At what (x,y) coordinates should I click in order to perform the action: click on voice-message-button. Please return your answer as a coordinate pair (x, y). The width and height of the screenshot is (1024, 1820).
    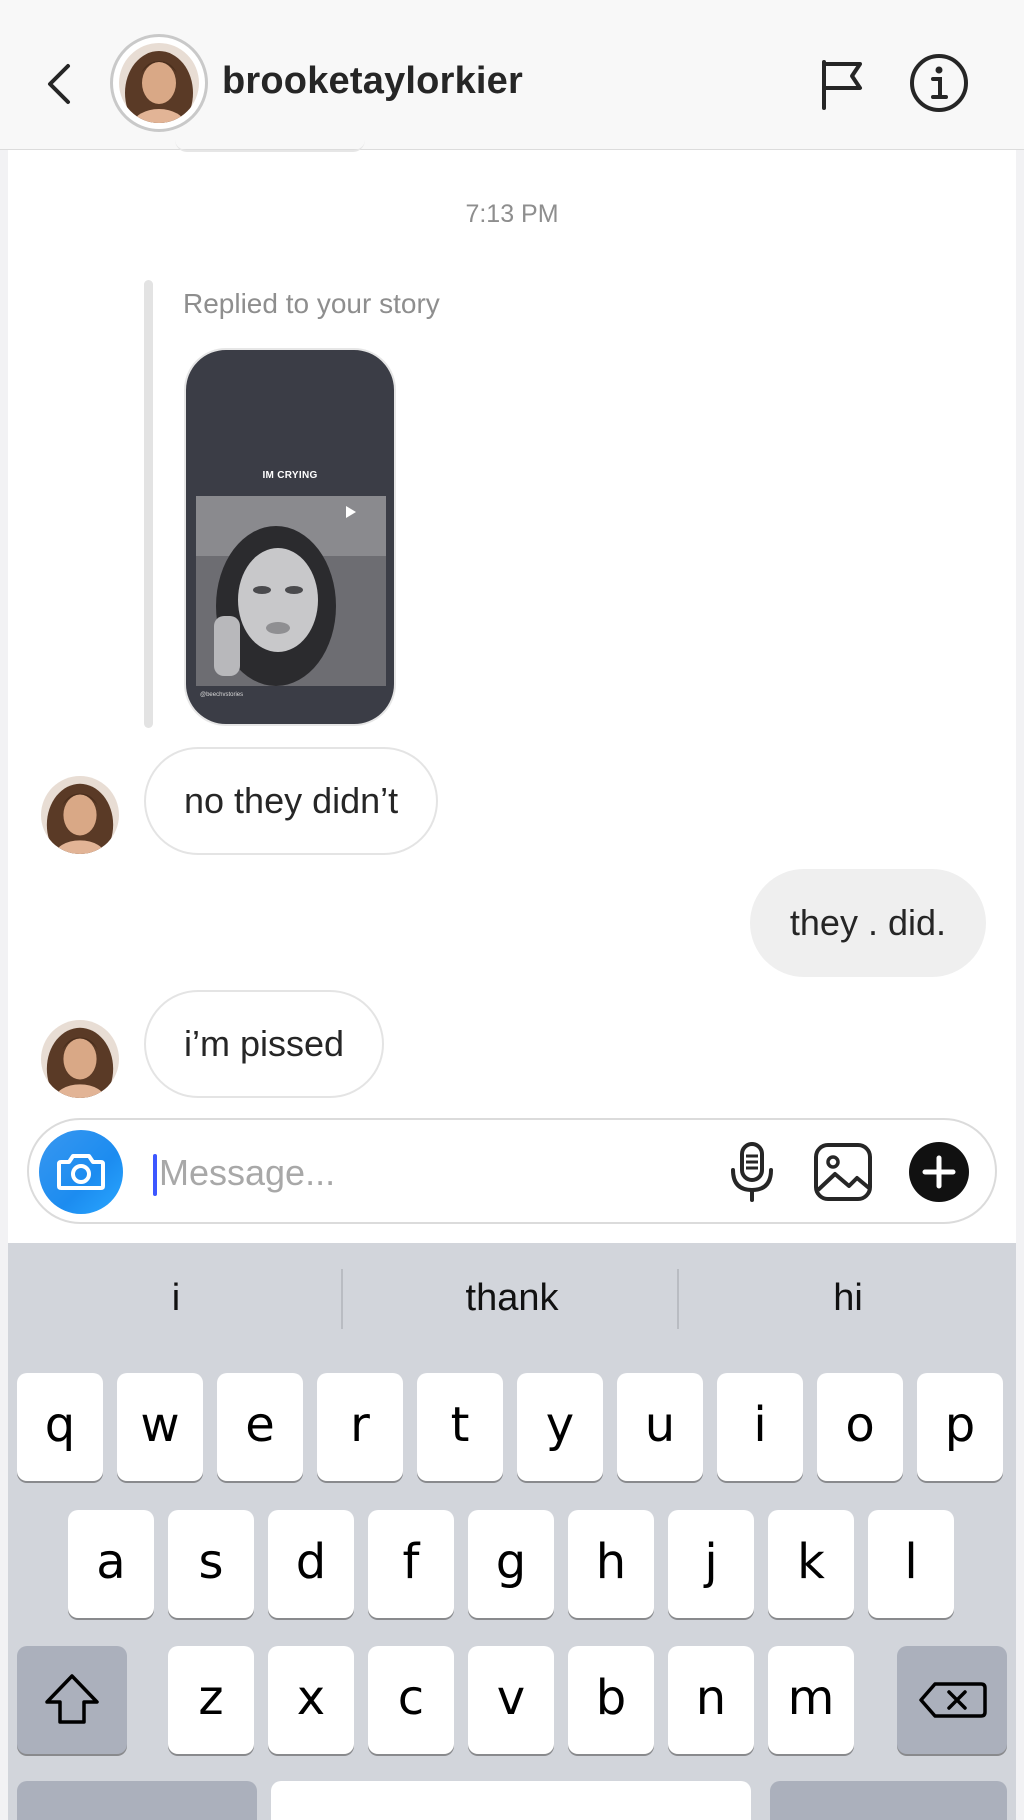
    Looking at the image, I should click on (752, 1172).